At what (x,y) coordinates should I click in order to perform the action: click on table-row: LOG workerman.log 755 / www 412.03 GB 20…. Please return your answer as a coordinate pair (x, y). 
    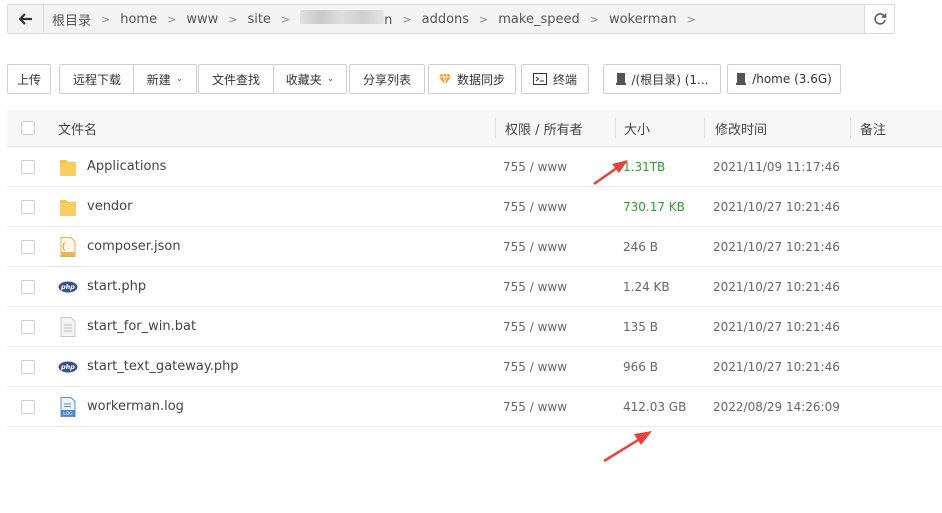
    Looking at the image, I should click on (474, 407).